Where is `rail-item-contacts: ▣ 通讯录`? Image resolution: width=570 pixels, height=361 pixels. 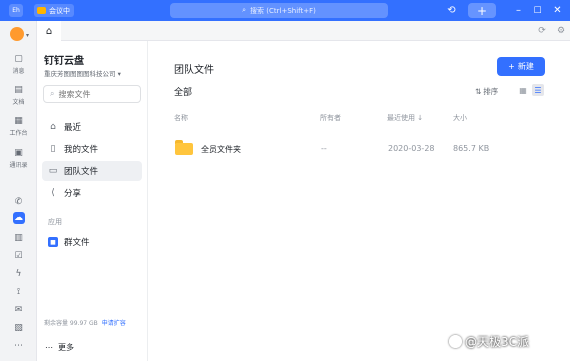
rail-item-contacts: ▣ 通讯录 is located at coordinates (18, 158).